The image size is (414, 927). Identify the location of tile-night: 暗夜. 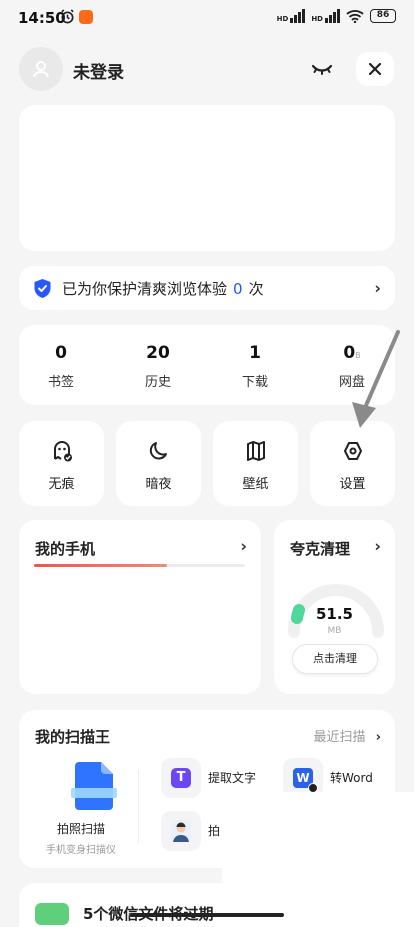
(158, 463).